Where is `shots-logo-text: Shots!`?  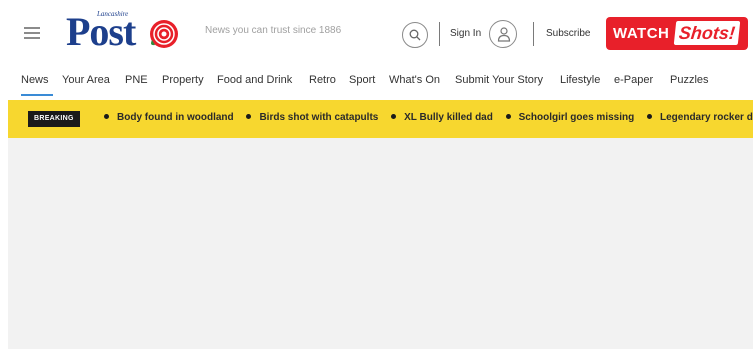 shots-logo-text: Shots! is located at coordinates (707, 33).